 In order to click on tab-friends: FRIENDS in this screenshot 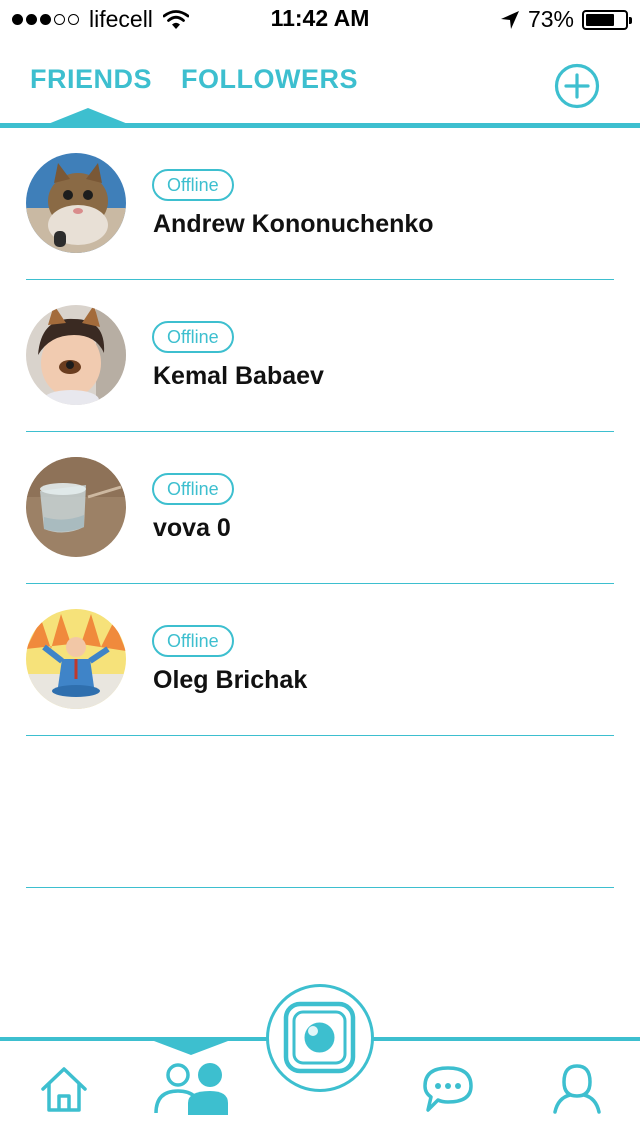, I will do `click(91, 79)`.